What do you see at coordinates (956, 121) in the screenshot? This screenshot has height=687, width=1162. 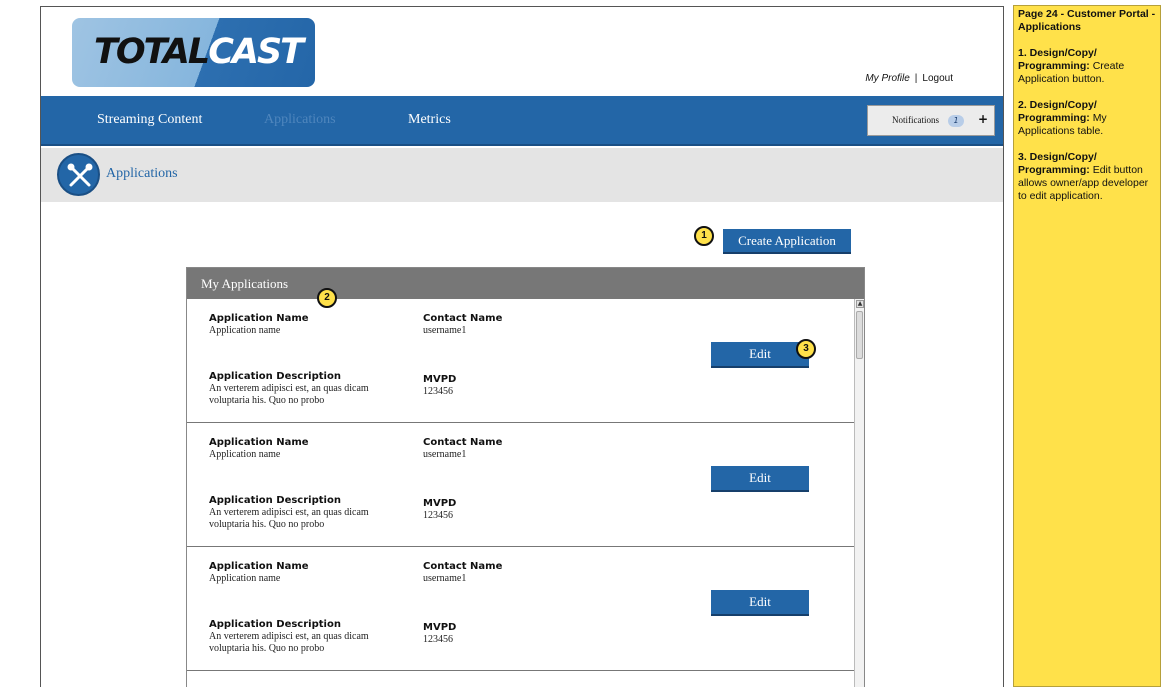 I see `notifications-count-badge: 1` at bounding box center [956, 121].